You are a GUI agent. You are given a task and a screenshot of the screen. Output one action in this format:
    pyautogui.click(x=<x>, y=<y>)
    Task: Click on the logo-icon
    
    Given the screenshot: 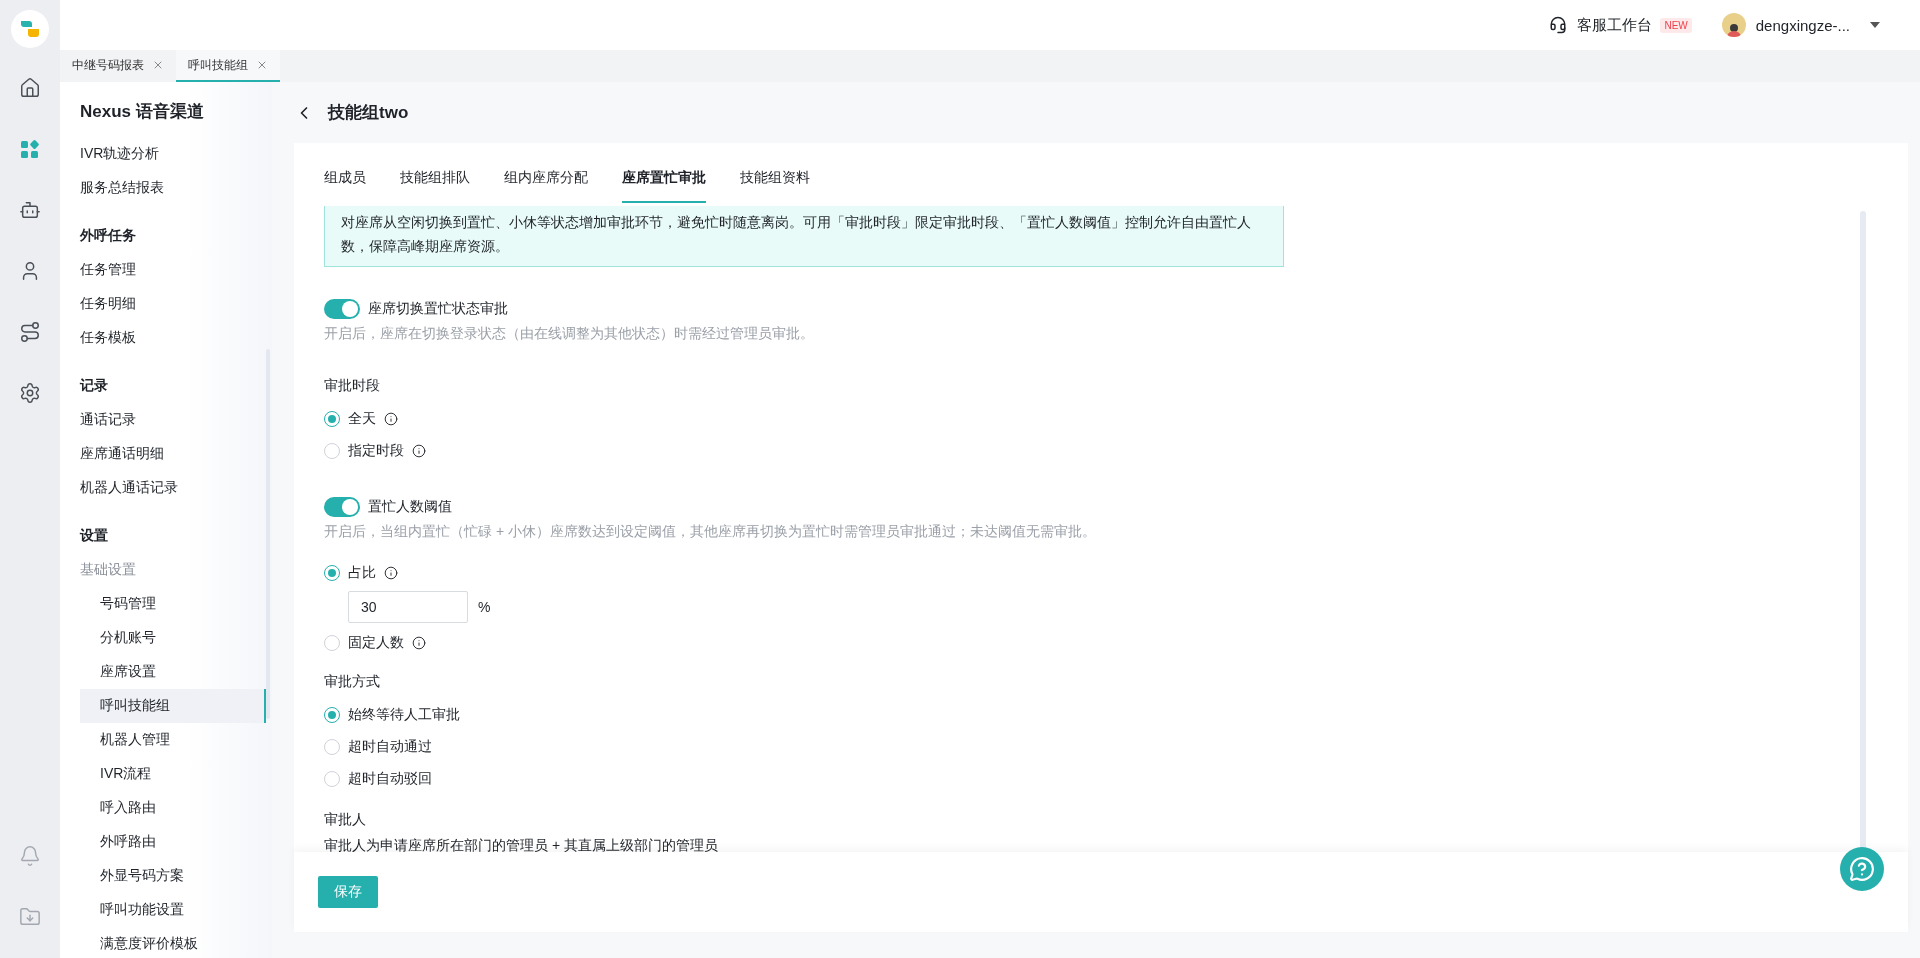 What is the action you would take?
    pyautogui.click(x=30, y=29)
    